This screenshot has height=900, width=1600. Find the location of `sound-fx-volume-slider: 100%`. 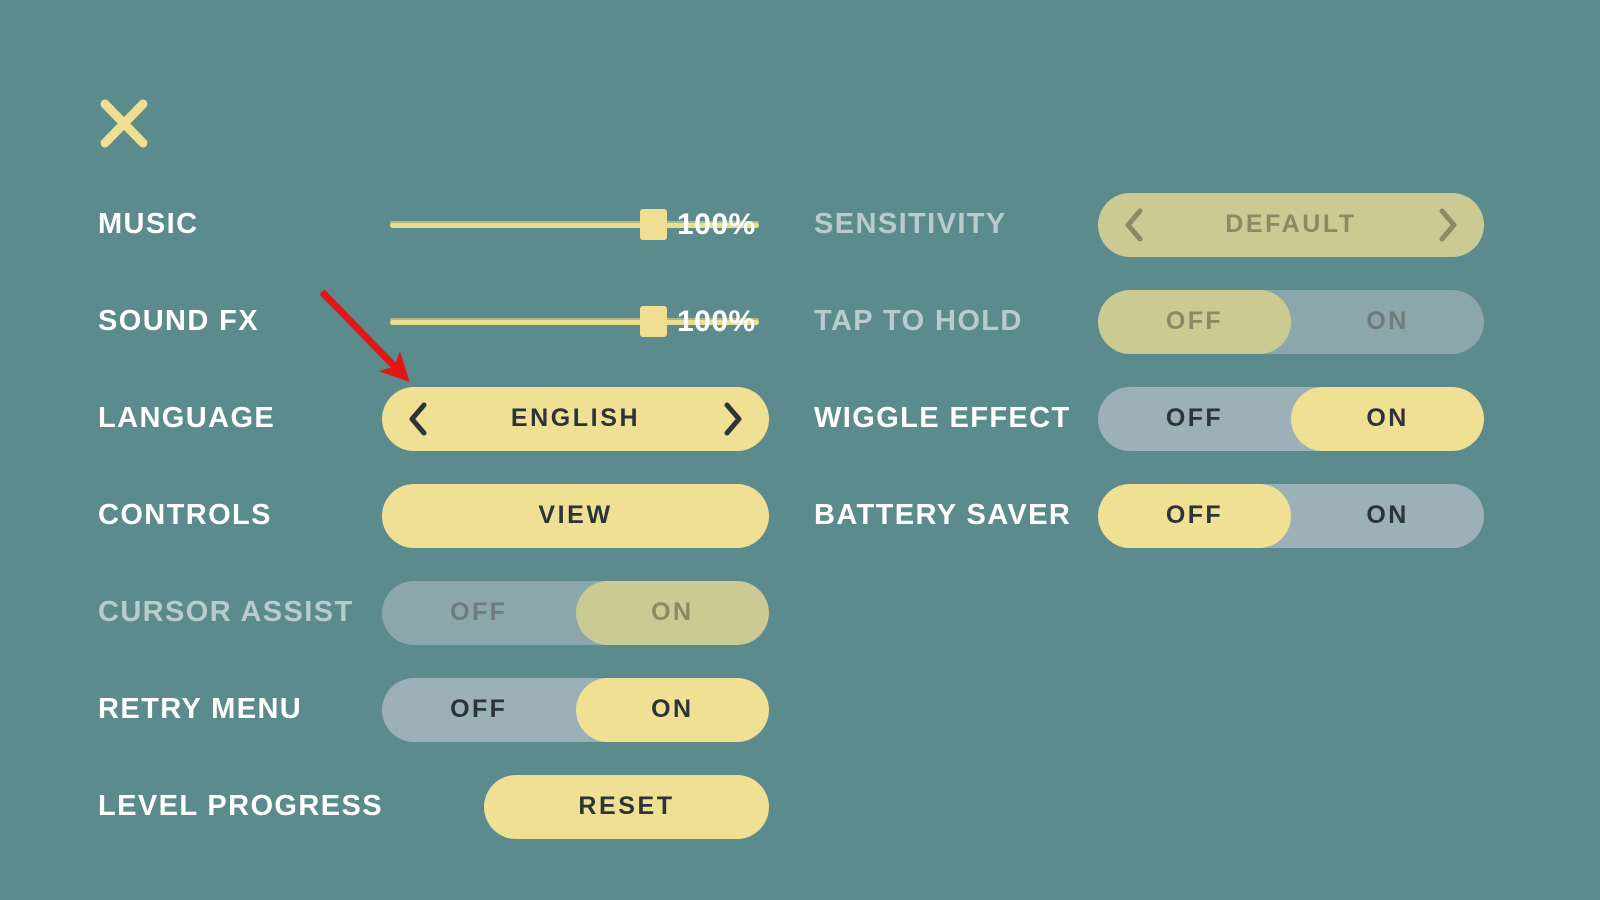

sound-fx-volume-slider: 100% is located at coordinates (574, 322).